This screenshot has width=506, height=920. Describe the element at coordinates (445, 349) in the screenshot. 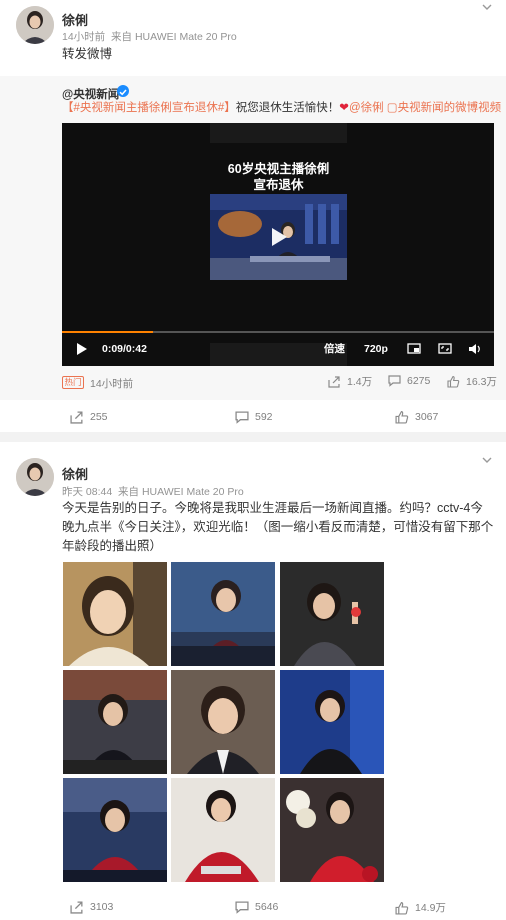

I see `fullscreen-web-icon` at that location.